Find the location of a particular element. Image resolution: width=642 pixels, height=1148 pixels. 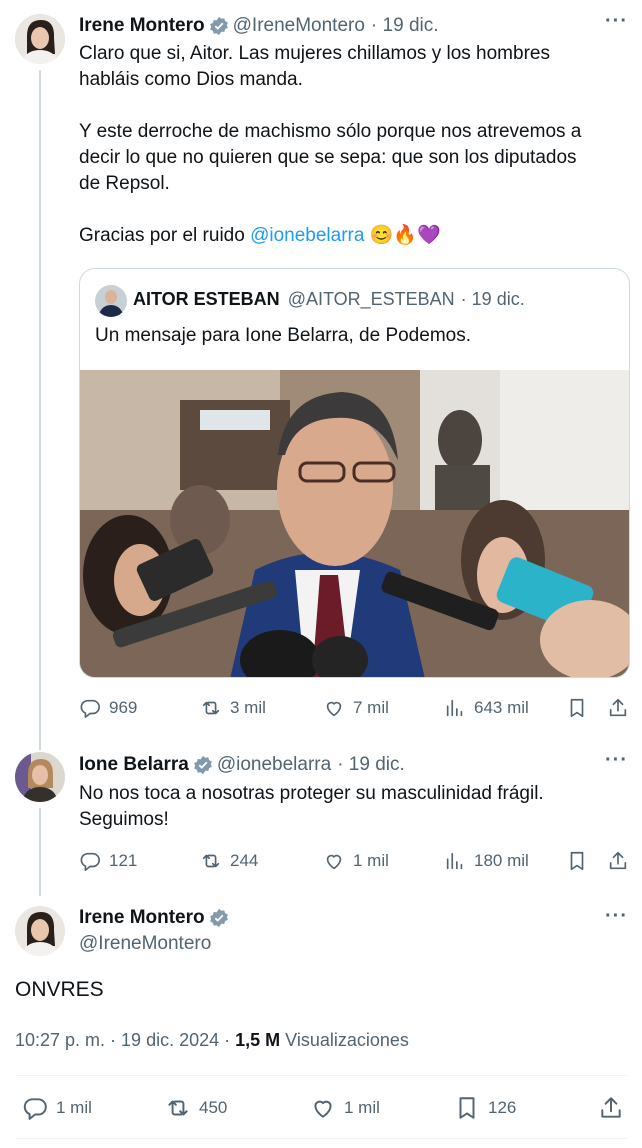

tweet2-header: Ione Belarra @ionebelarra · 19 dic. is located at coordinates (242, 765).